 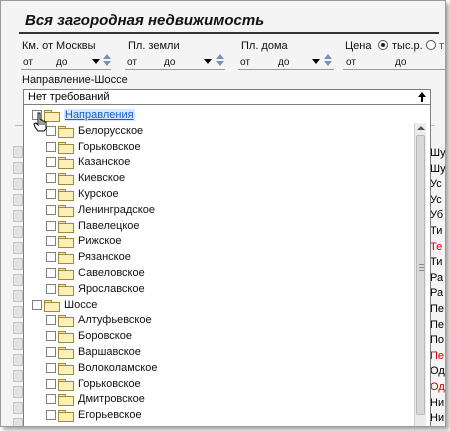 What do you see at coordinates (94, 415) in the screenshot?
I see `tree-item-highway: Егорьевское` at bounding box center [94, 415].